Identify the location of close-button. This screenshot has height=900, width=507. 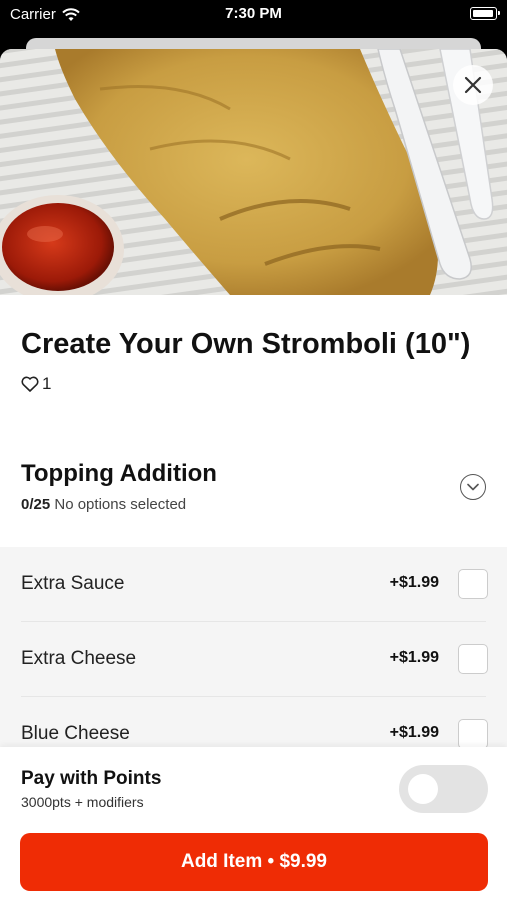
(473, 85).